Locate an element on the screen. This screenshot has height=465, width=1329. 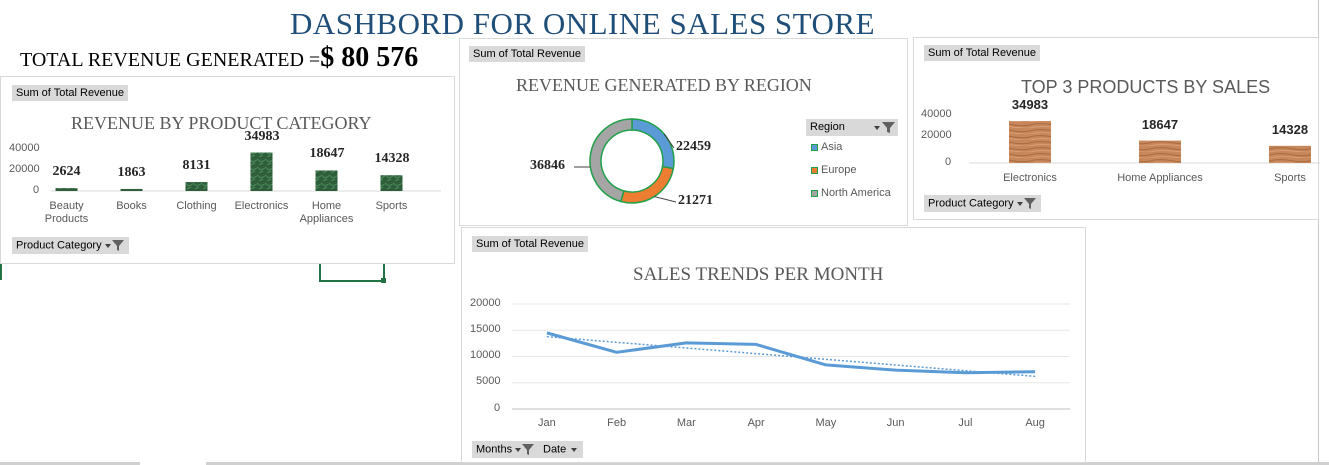
x-tick: Jun is located at coordinates (895, 423).